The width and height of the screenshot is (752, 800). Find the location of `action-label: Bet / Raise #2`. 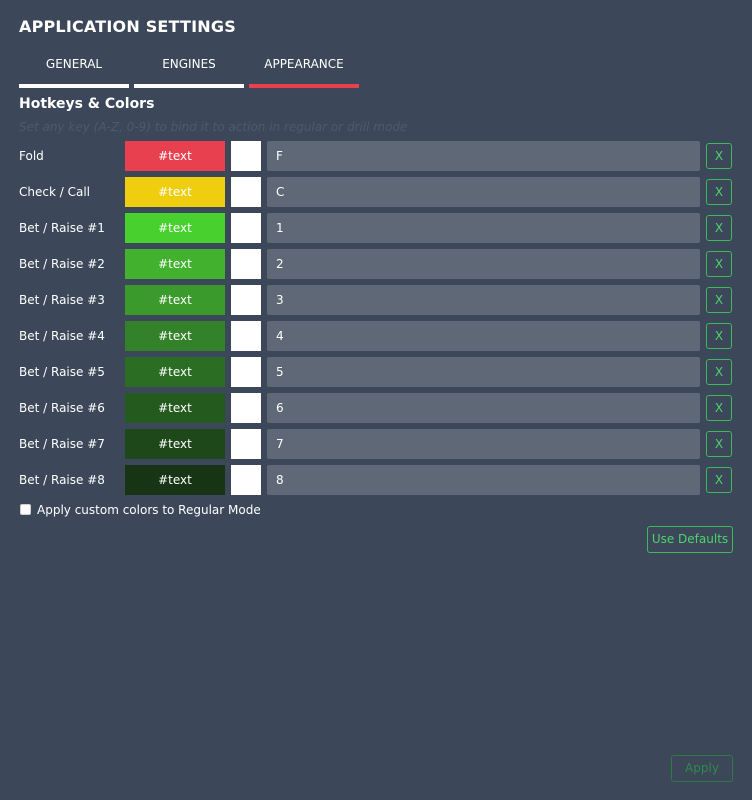

action-label: Bet / Raise #2 is located at coordinates (62, 264).